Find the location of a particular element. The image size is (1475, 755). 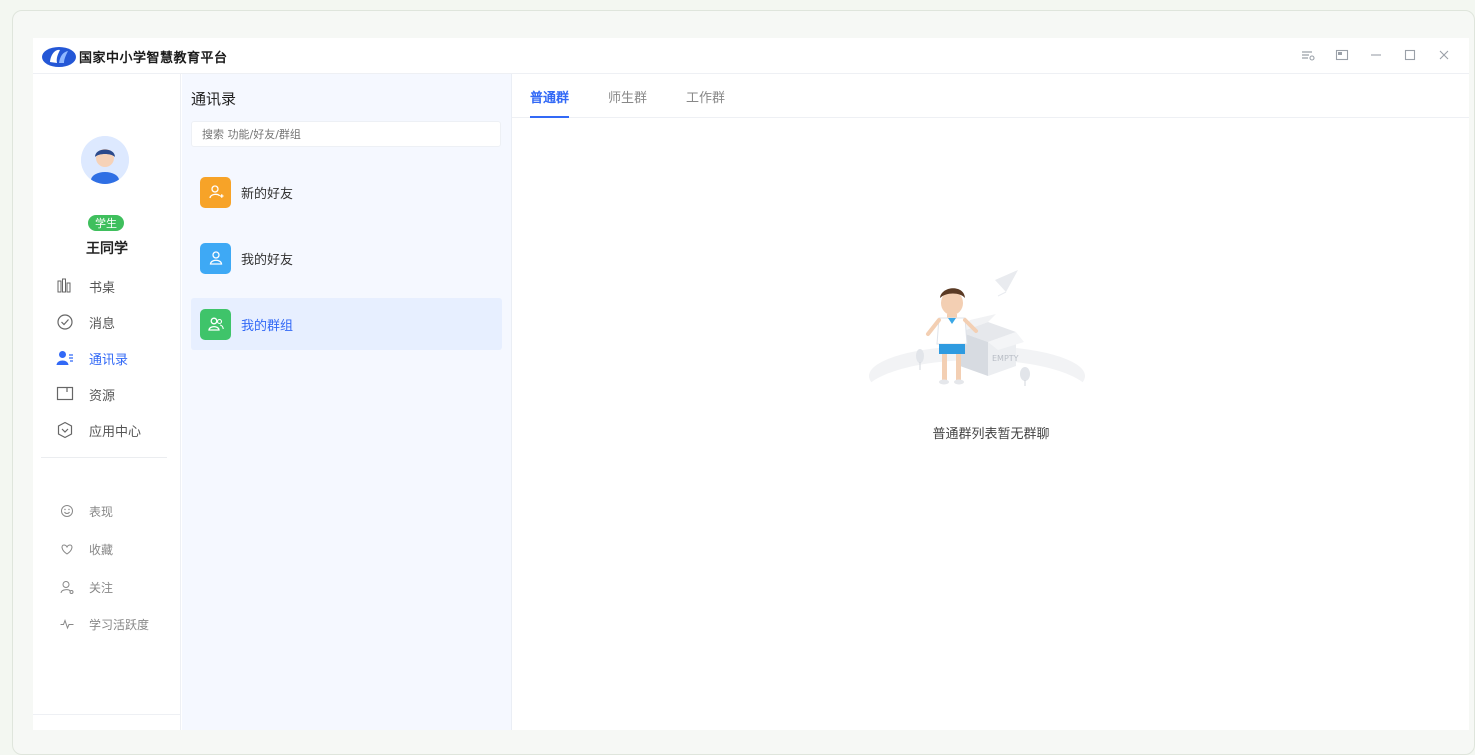

nav-item-activity: 学习活跃度 is located at coordinates (104, 624).